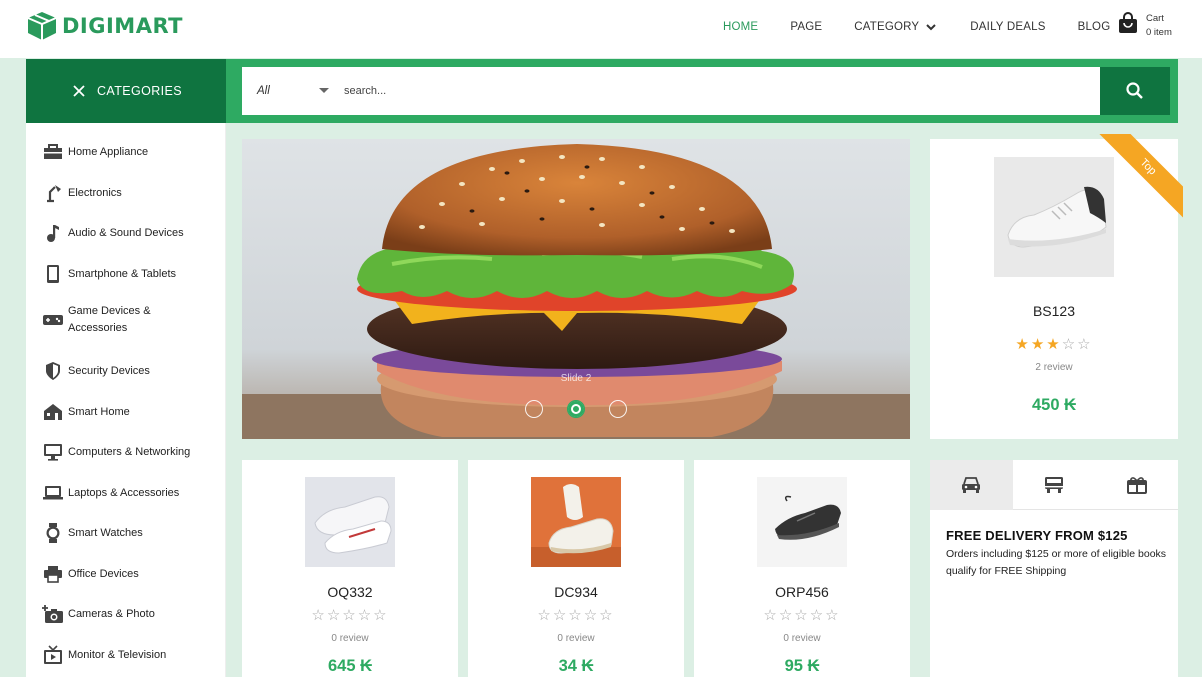  I want to click on search-bar-wrap: CATEGORIES All, so click(602, 91).